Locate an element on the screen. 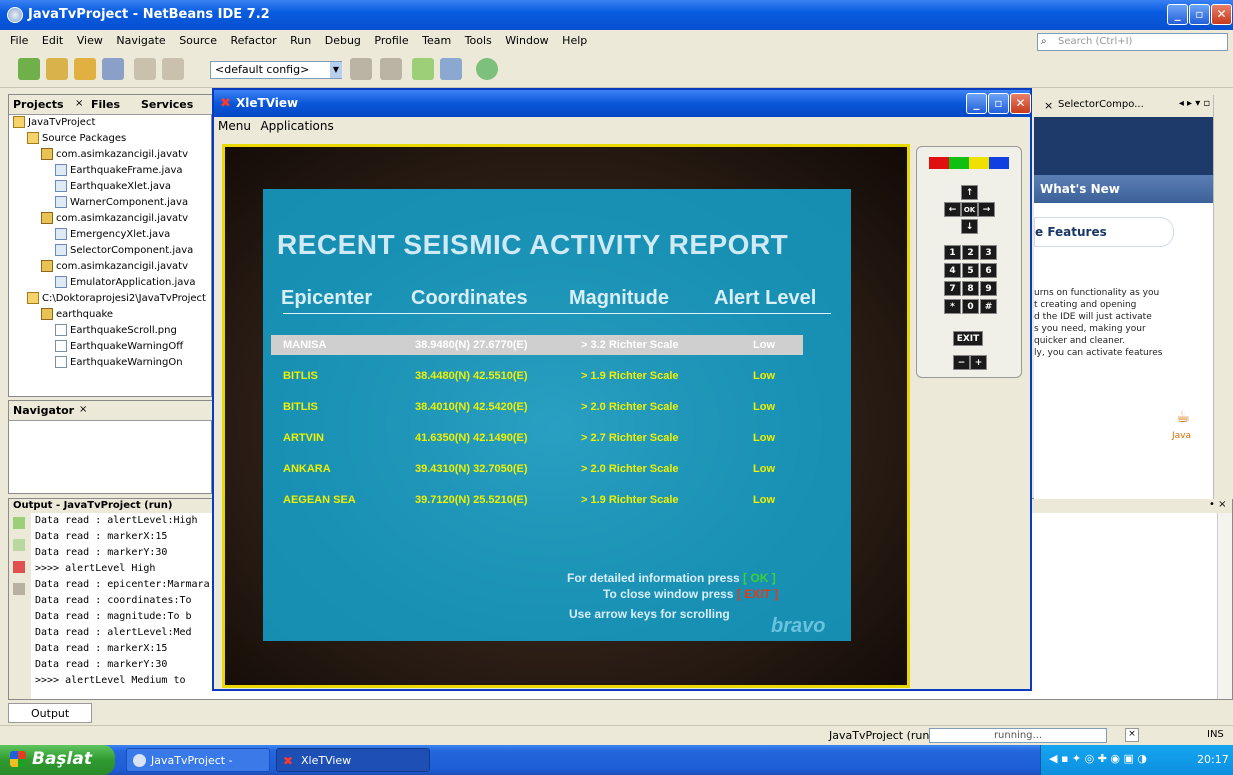 The height and width of the screenshot is (775, 1233). tree-node: EmulatorApplication.java is located at coordinates (112, 283).